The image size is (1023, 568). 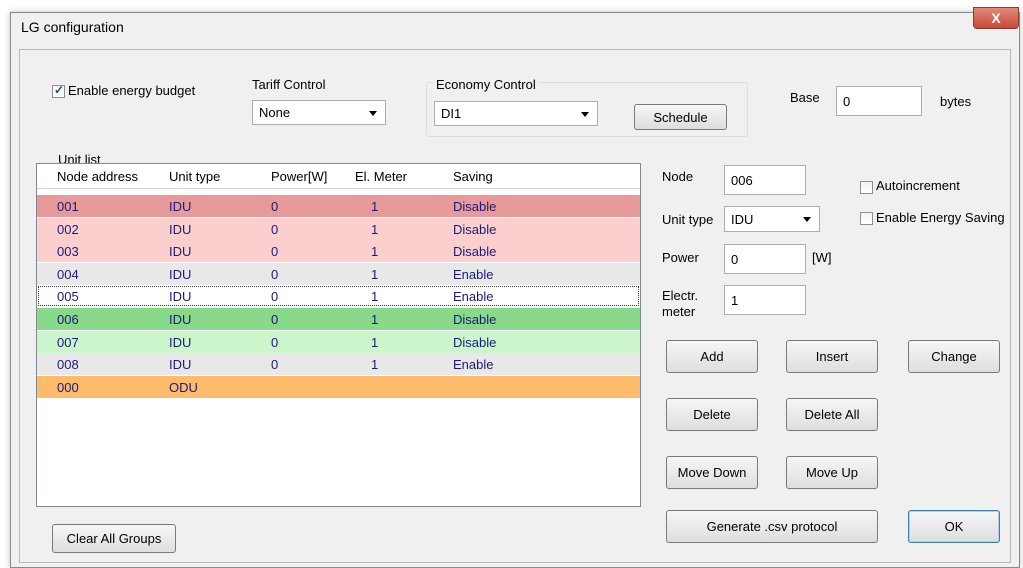 I want to click on base-unit-label: bytes, so click(x=956, y=101).